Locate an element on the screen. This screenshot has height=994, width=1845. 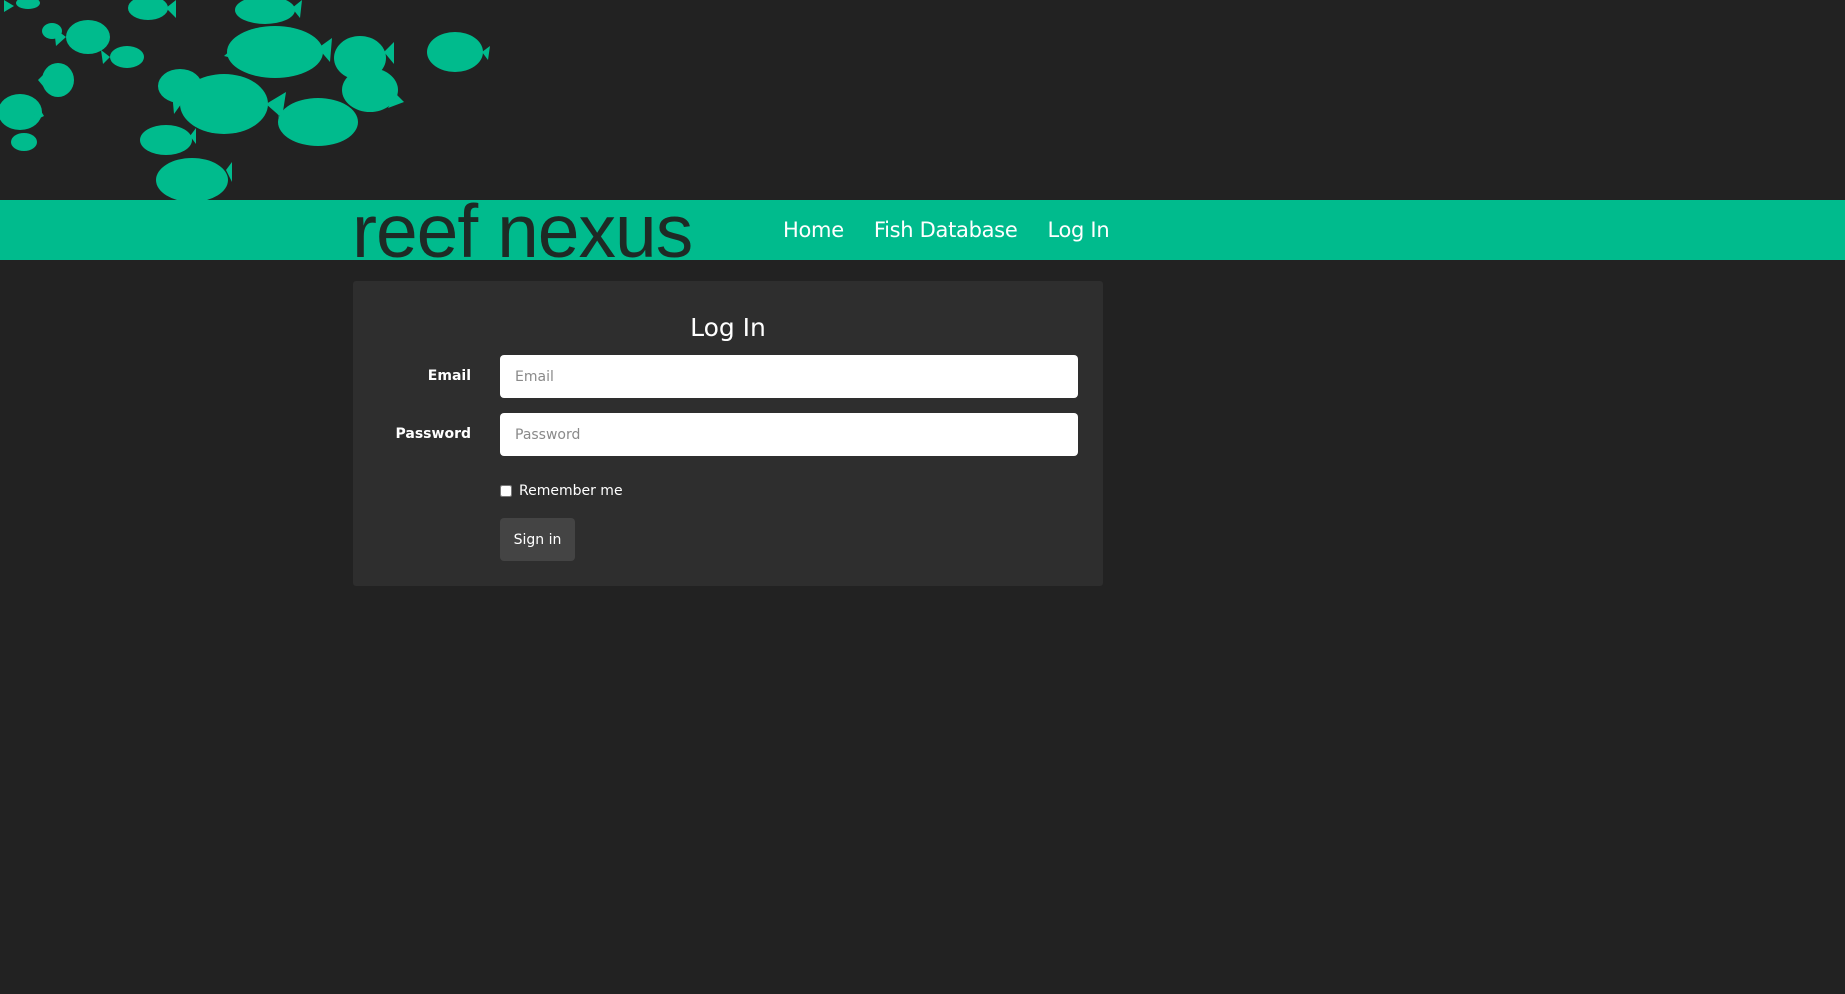
email-label: Email is located at coordinates (449, 376).